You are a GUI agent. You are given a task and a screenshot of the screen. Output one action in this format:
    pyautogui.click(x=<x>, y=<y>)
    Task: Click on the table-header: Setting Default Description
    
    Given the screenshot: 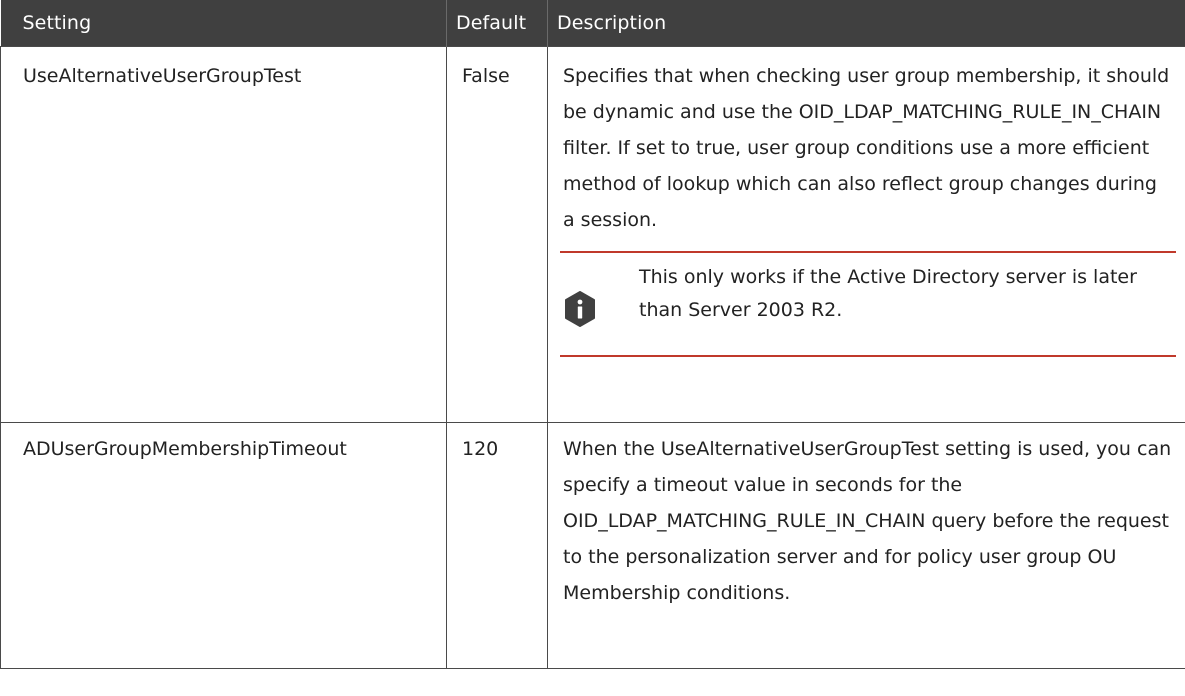 What is the action you would take?
    pyautogui.click(x=592, y=23)
    